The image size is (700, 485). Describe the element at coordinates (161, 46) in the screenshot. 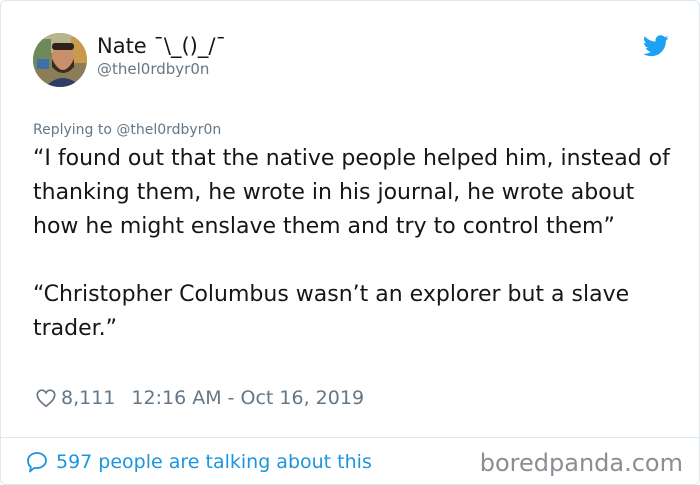

I see `display-name: Nate ¯\_()_/¯` at that location.